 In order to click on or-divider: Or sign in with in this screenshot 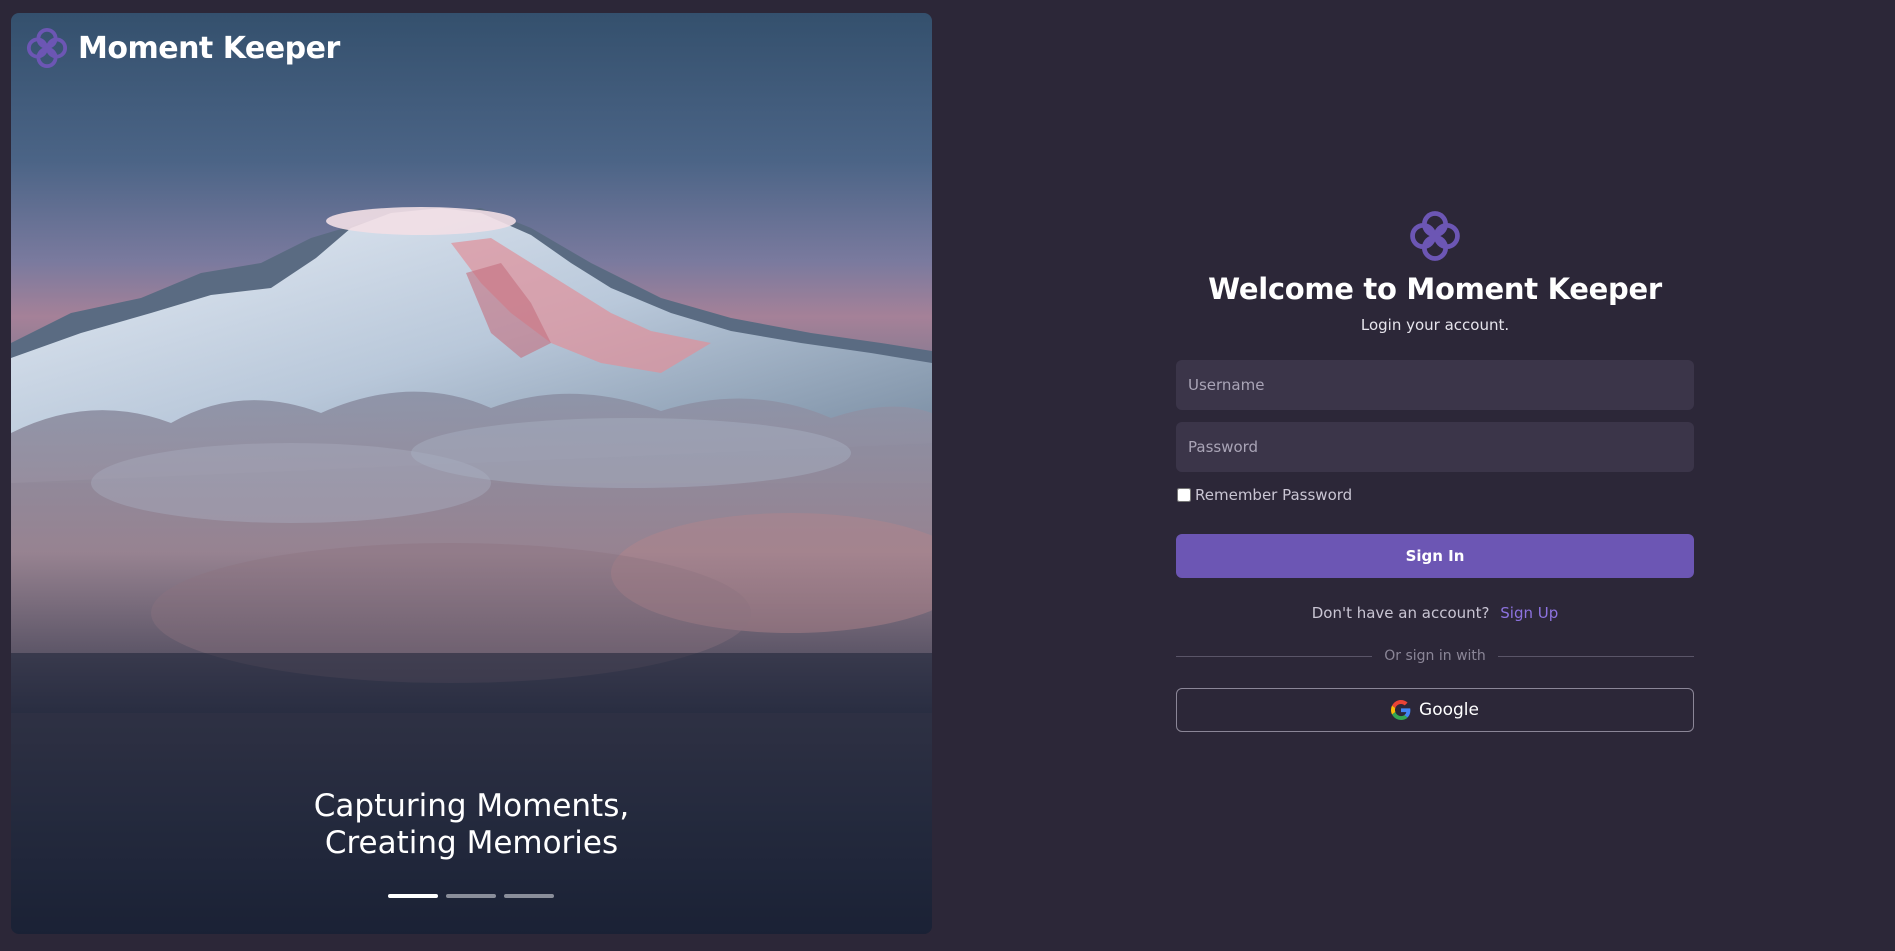, I will do `click(1435, 656)`.